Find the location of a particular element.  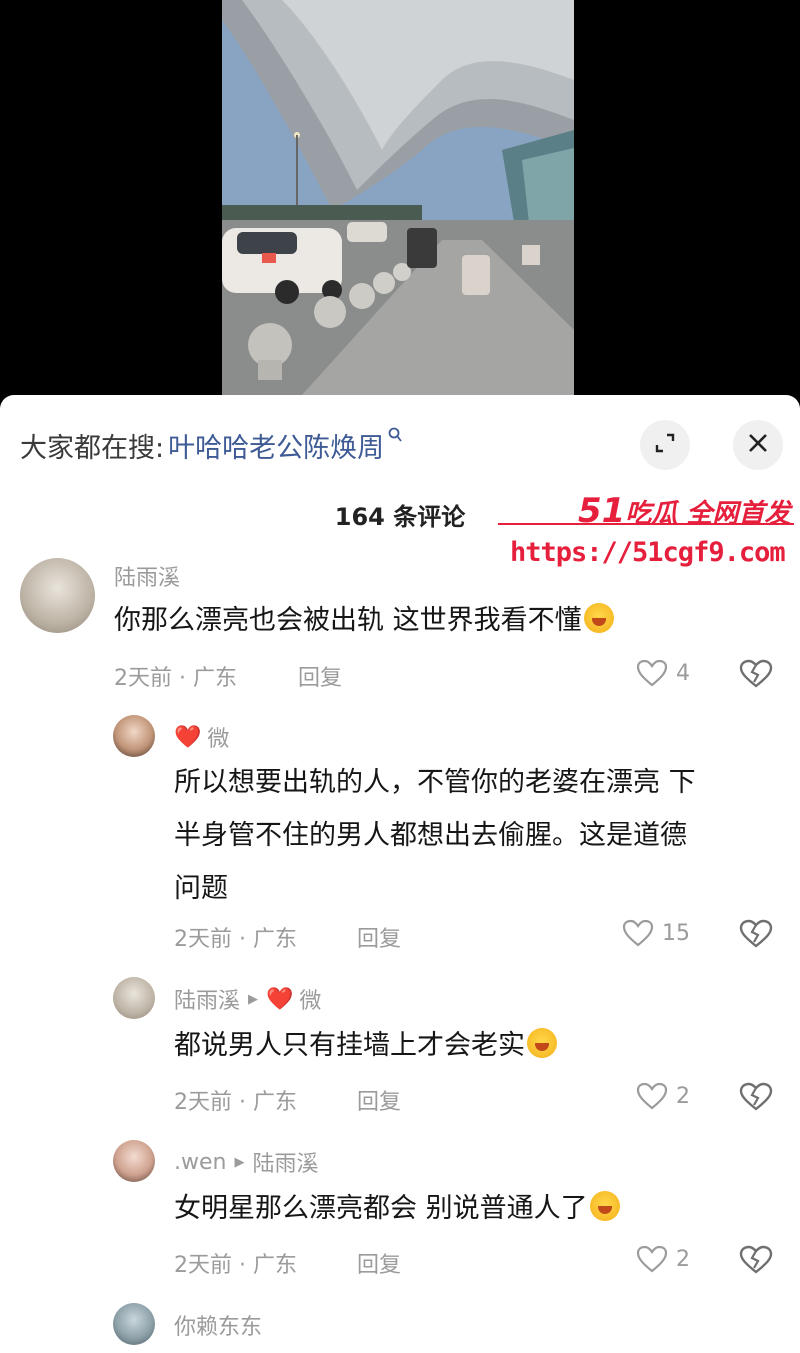

expand-button is located at coordinates (665, 445).